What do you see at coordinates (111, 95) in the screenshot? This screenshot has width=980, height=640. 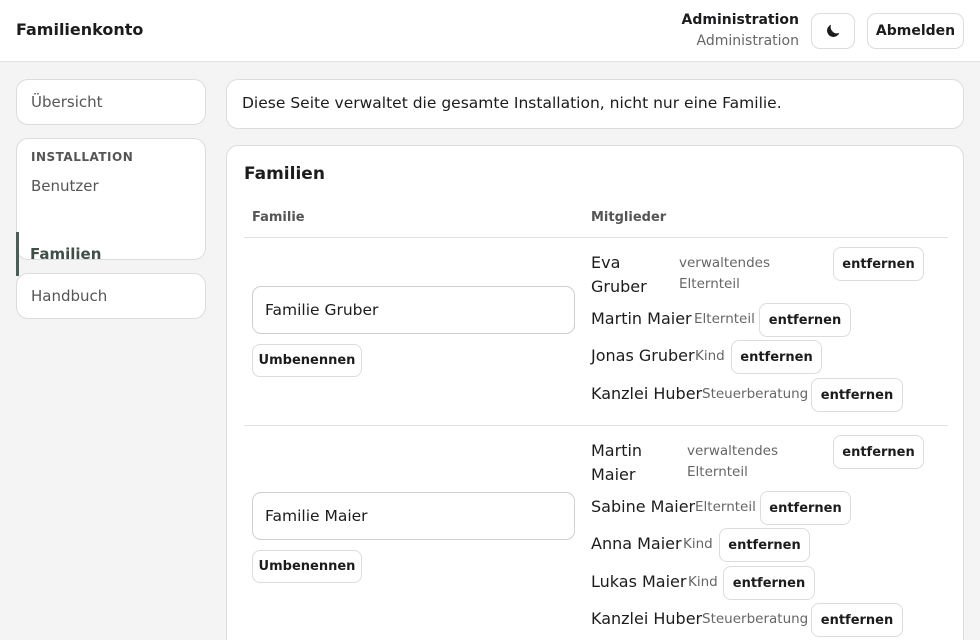 I see `sidebar-item-overview: Übersicht` at bounding box center [111, 95].